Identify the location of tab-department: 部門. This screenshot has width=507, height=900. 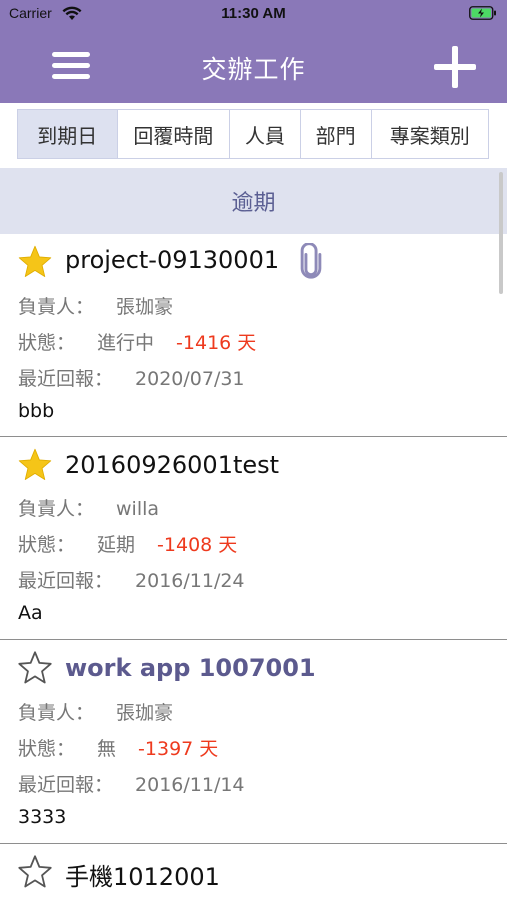
(336, 134).